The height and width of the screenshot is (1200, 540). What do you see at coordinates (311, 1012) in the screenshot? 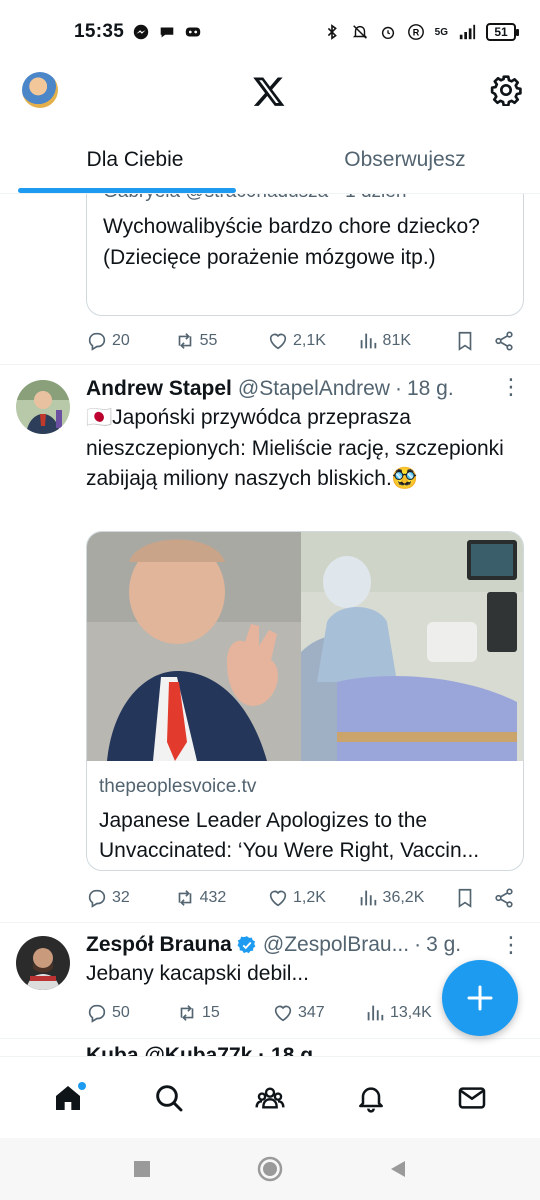
I see `like-count: 347` at bounding box center [311, 1012].